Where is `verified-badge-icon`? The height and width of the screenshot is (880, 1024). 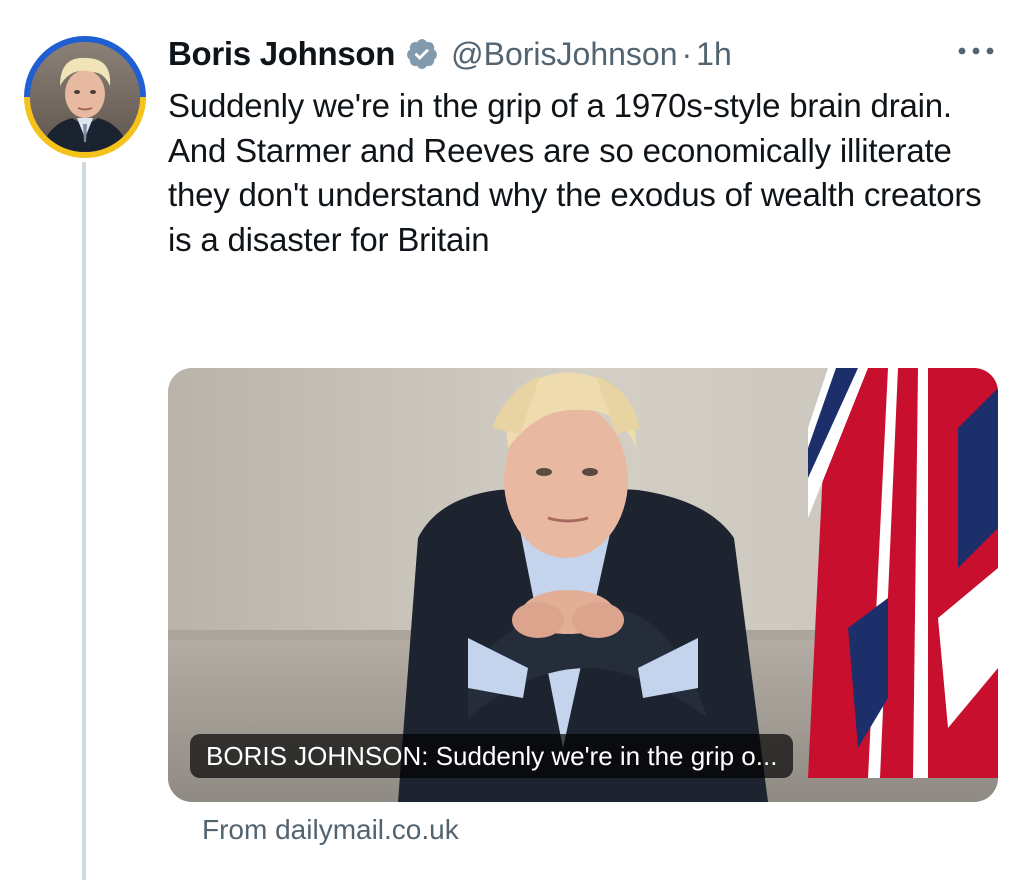 verified-badge-icon is located at coordinates (422, 54).